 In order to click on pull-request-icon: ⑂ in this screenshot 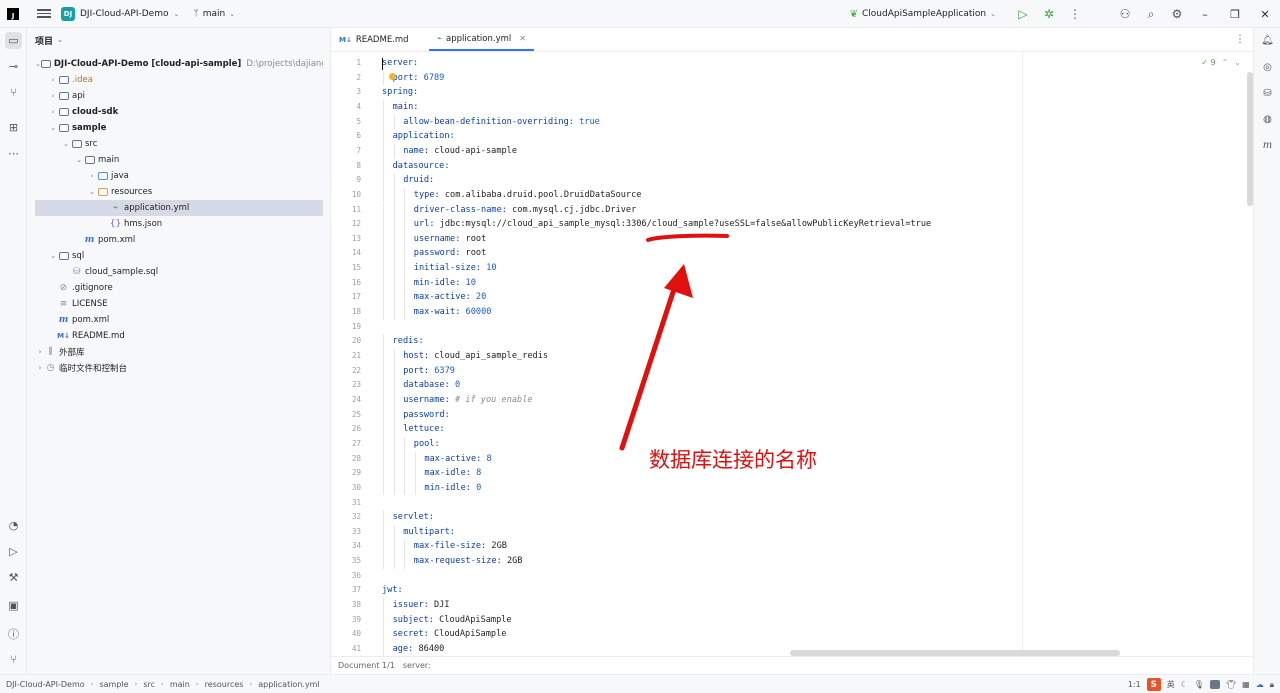, I will do `click(13, 92)`.